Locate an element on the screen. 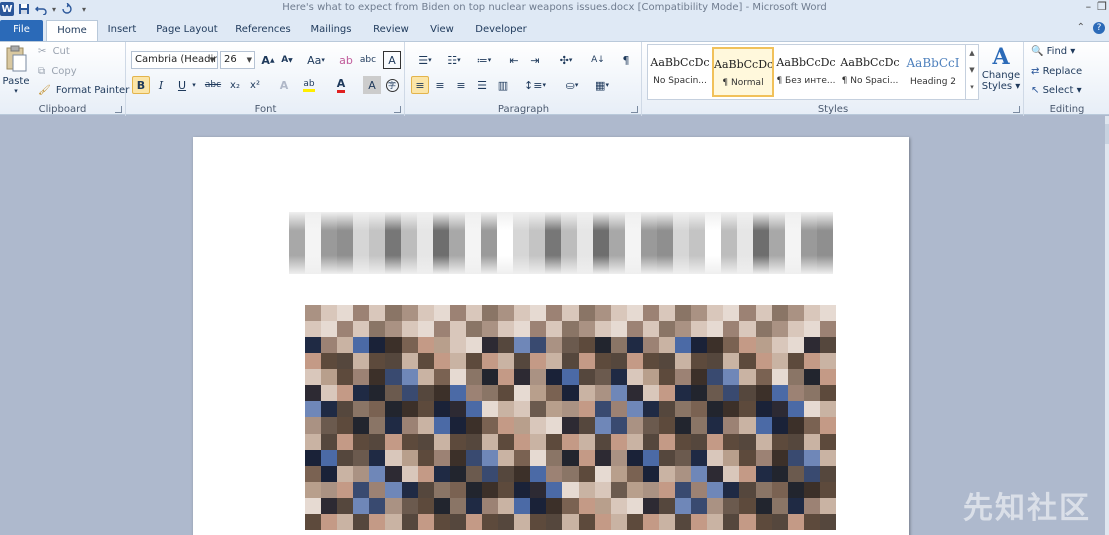  tab-review: Review is located at coordinates (391, 30).